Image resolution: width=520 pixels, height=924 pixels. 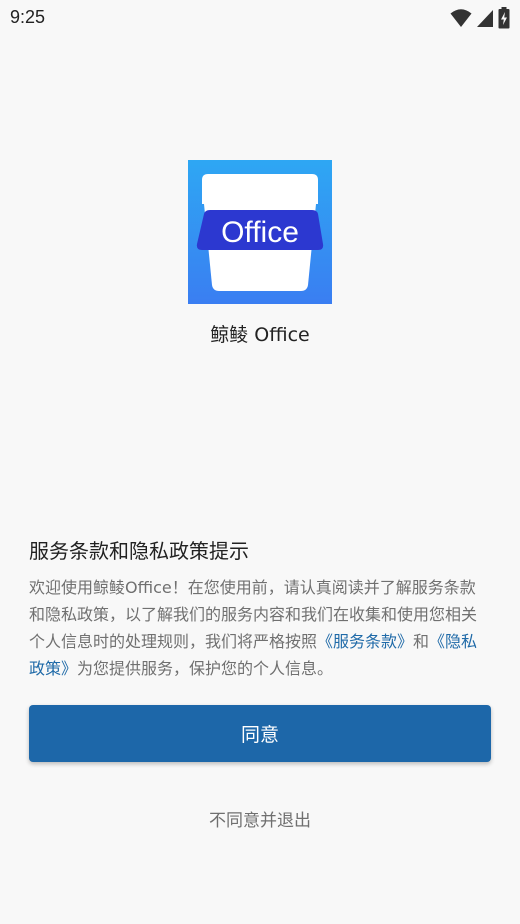 What do you see at coordinates (205, 668) in the screenshot?
I see `dialog-body-tail: 为您提供服务，保护您的个人信息。` at bounding box center [205, 668].